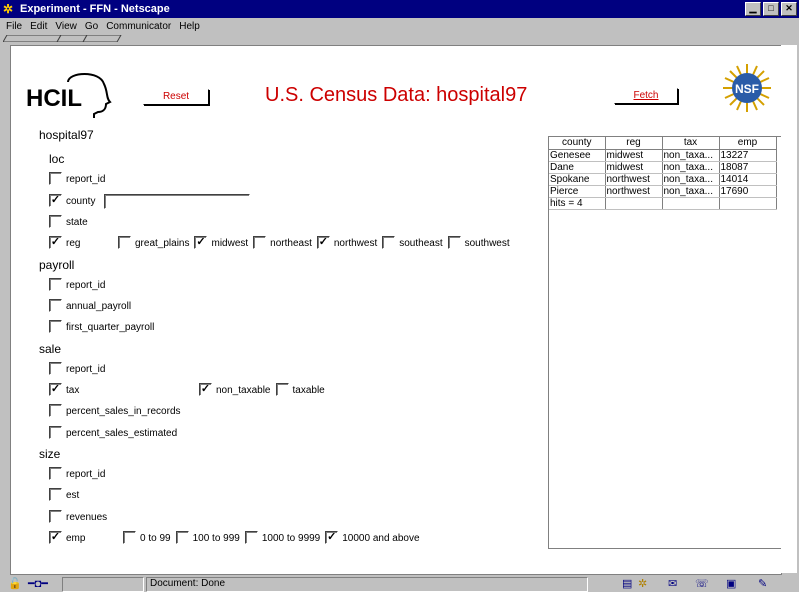  What do you see at coordinates (201, 242) in the screenshot?
I see `checkbox-midwest: ✓` at bounding box center [201, 242].